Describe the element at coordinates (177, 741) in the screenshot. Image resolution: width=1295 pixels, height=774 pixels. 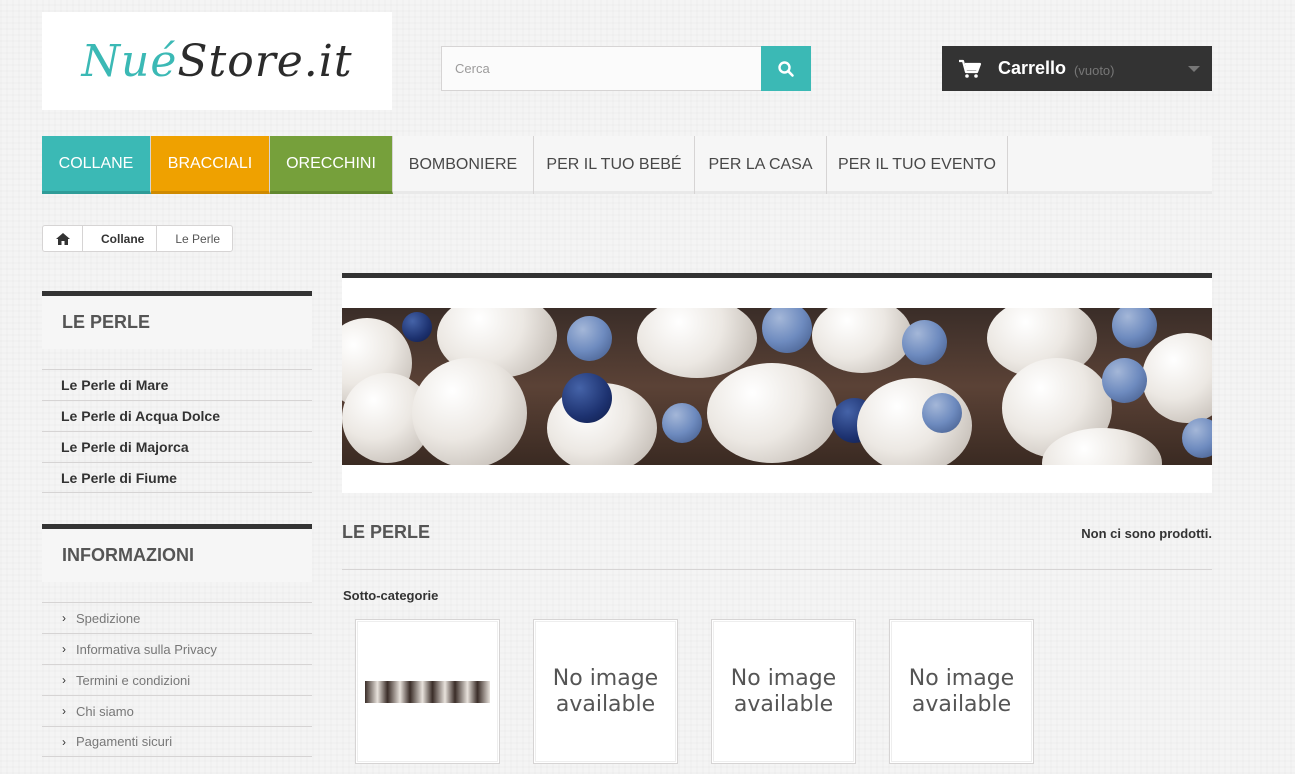
I see `info-item: › Pagamenti sicuri` at that location.